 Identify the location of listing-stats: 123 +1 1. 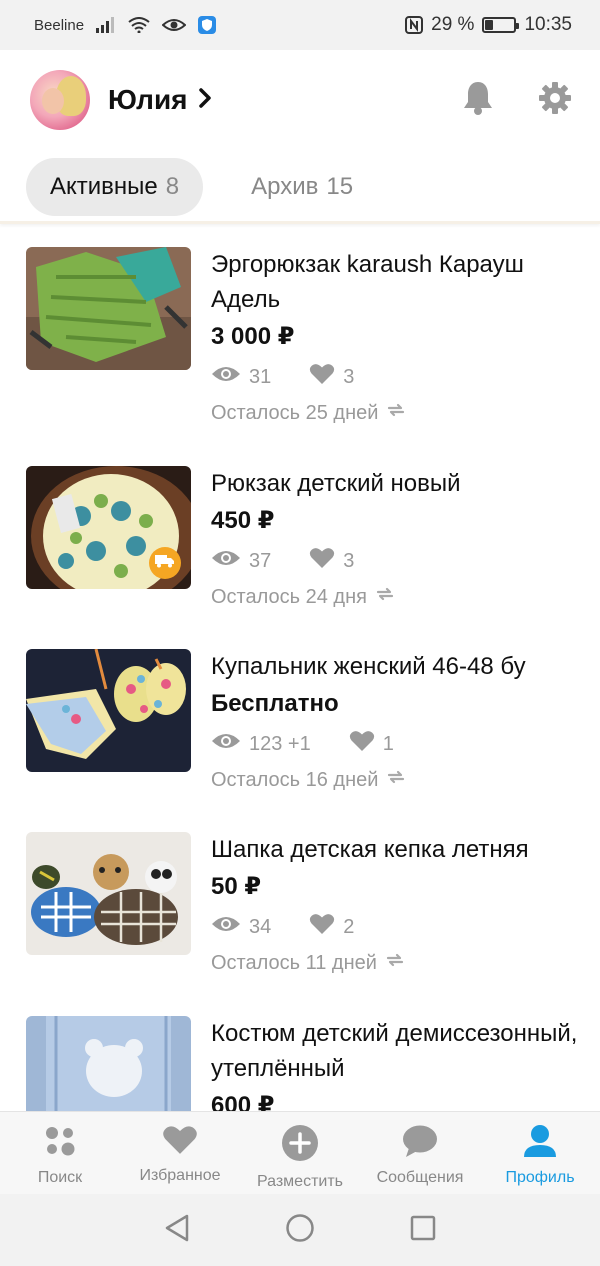
(395, 744).